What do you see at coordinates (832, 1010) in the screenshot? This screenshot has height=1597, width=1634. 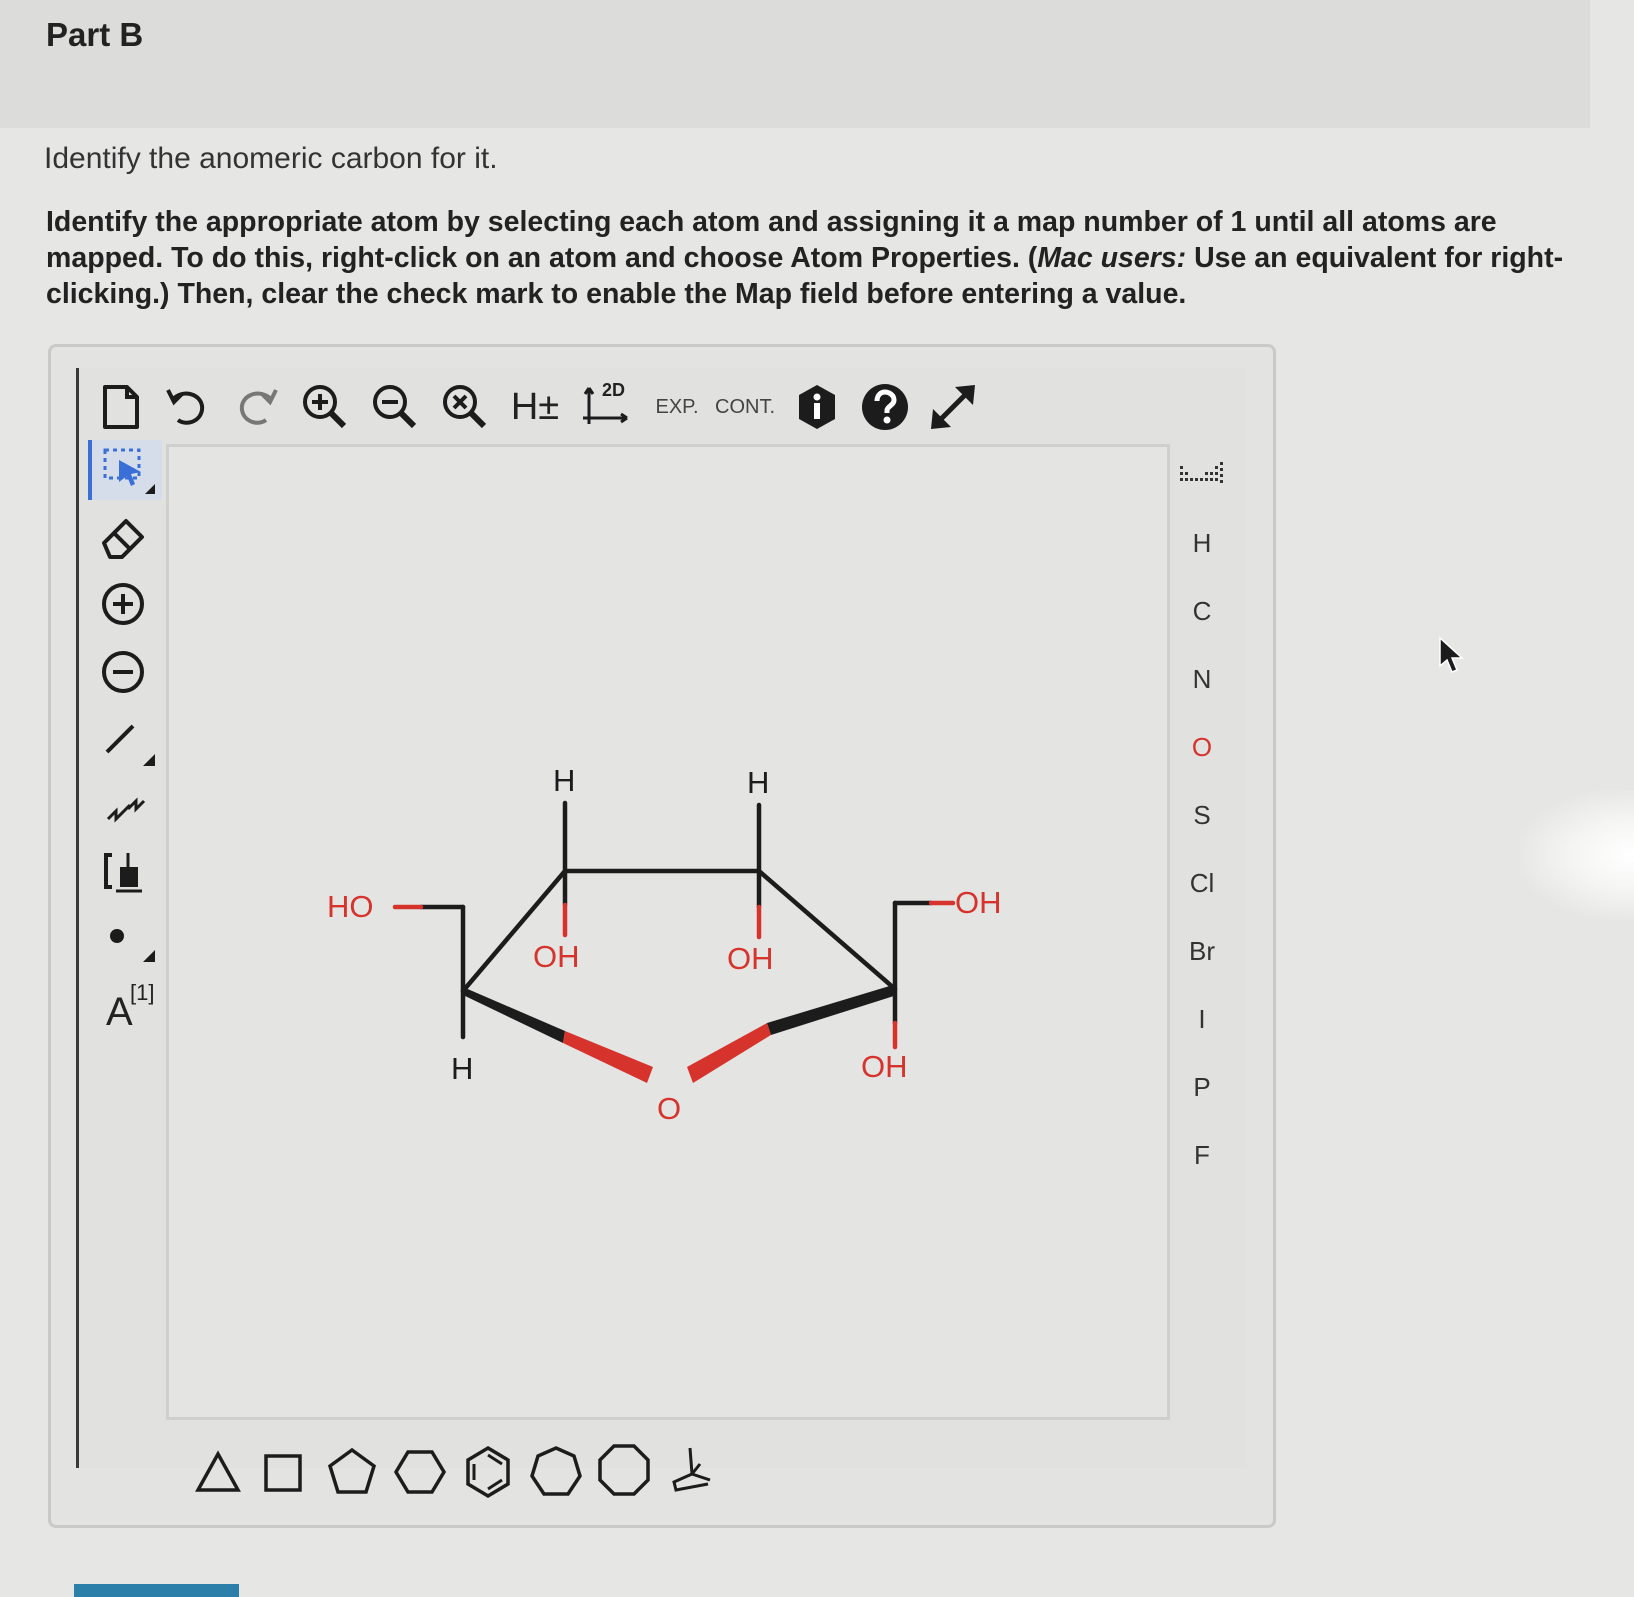 I see `wedge-o-c2-dark` at bounding box center [832, 1010].